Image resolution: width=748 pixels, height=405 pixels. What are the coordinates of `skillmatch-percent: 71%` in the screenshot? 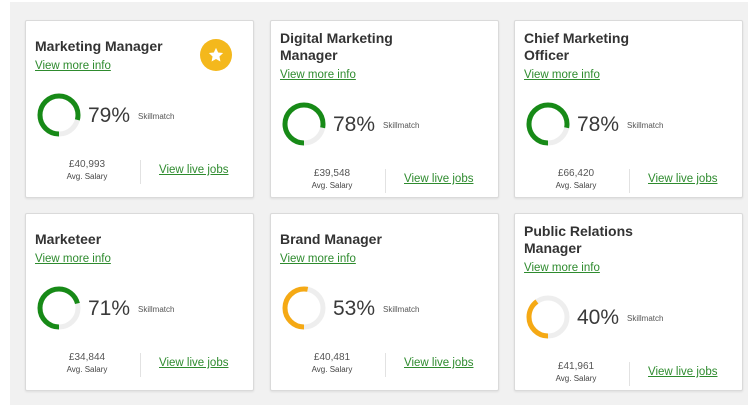 It's located at (109, 308).